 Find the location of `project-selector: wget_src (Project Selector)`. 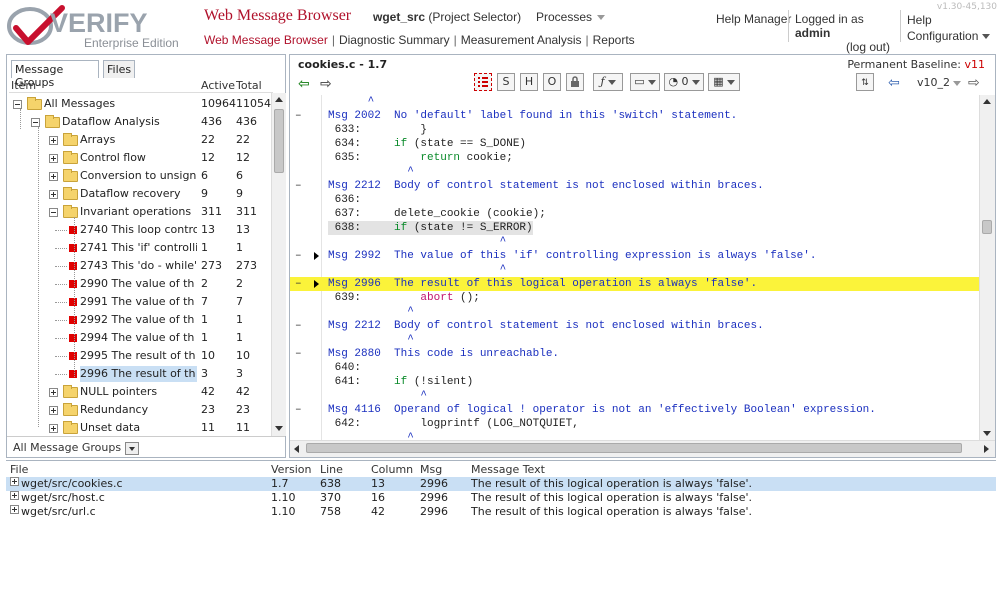

project-selector: wget_src (Project Selector) is located at coordinates (447, 17).